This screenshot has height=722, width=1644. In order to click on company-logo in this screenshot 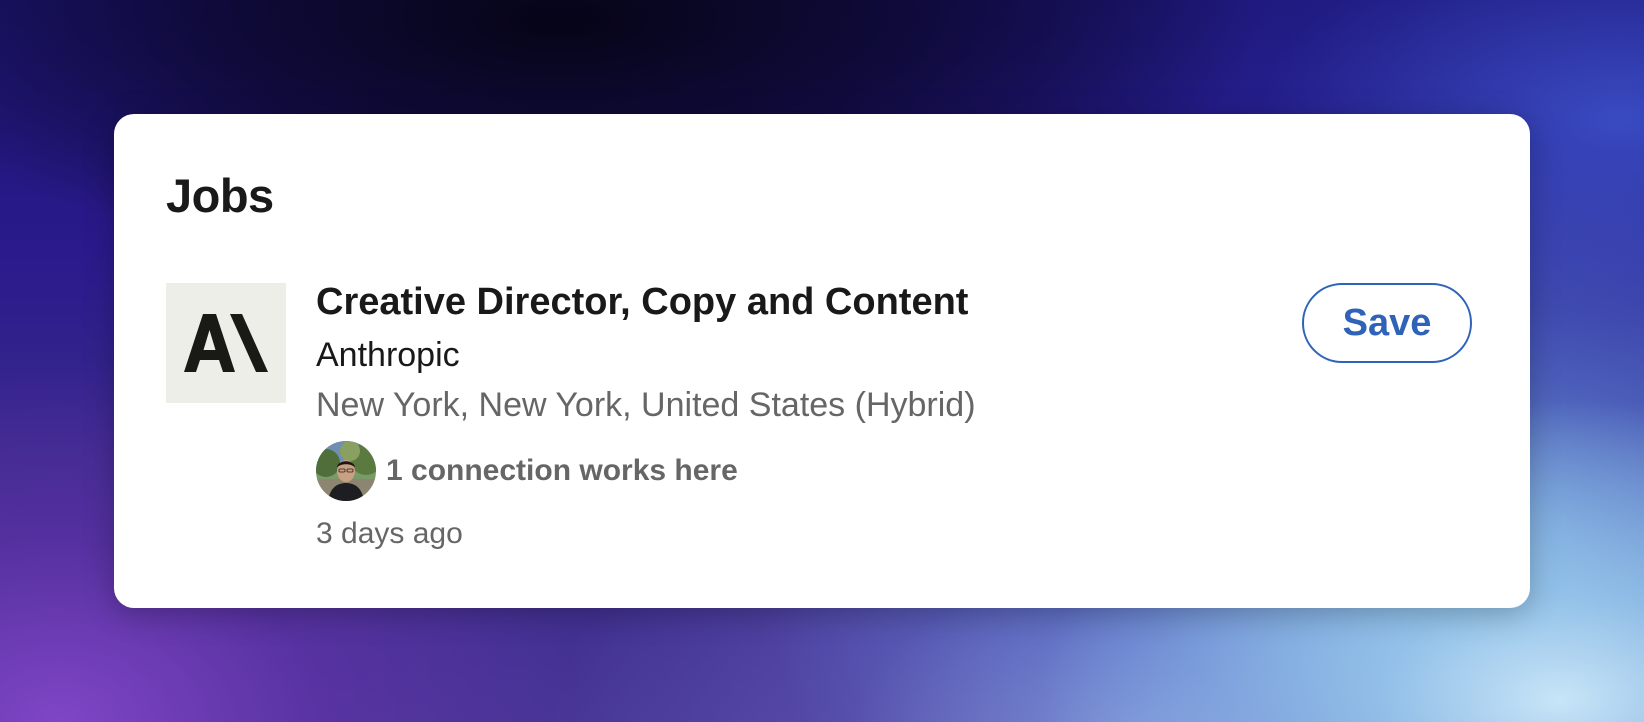, I will do `click(226, 343)`.